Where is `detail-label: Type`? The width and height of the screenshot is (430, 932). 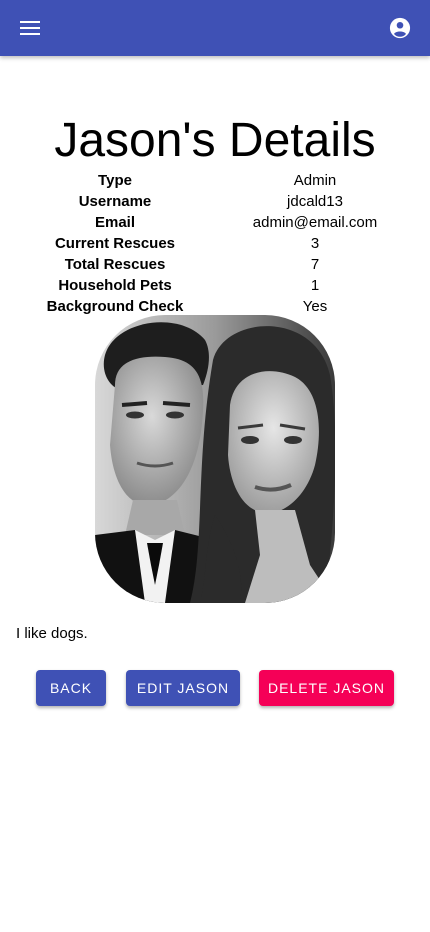 detail-label: Type is located at coordinates (115, 180).